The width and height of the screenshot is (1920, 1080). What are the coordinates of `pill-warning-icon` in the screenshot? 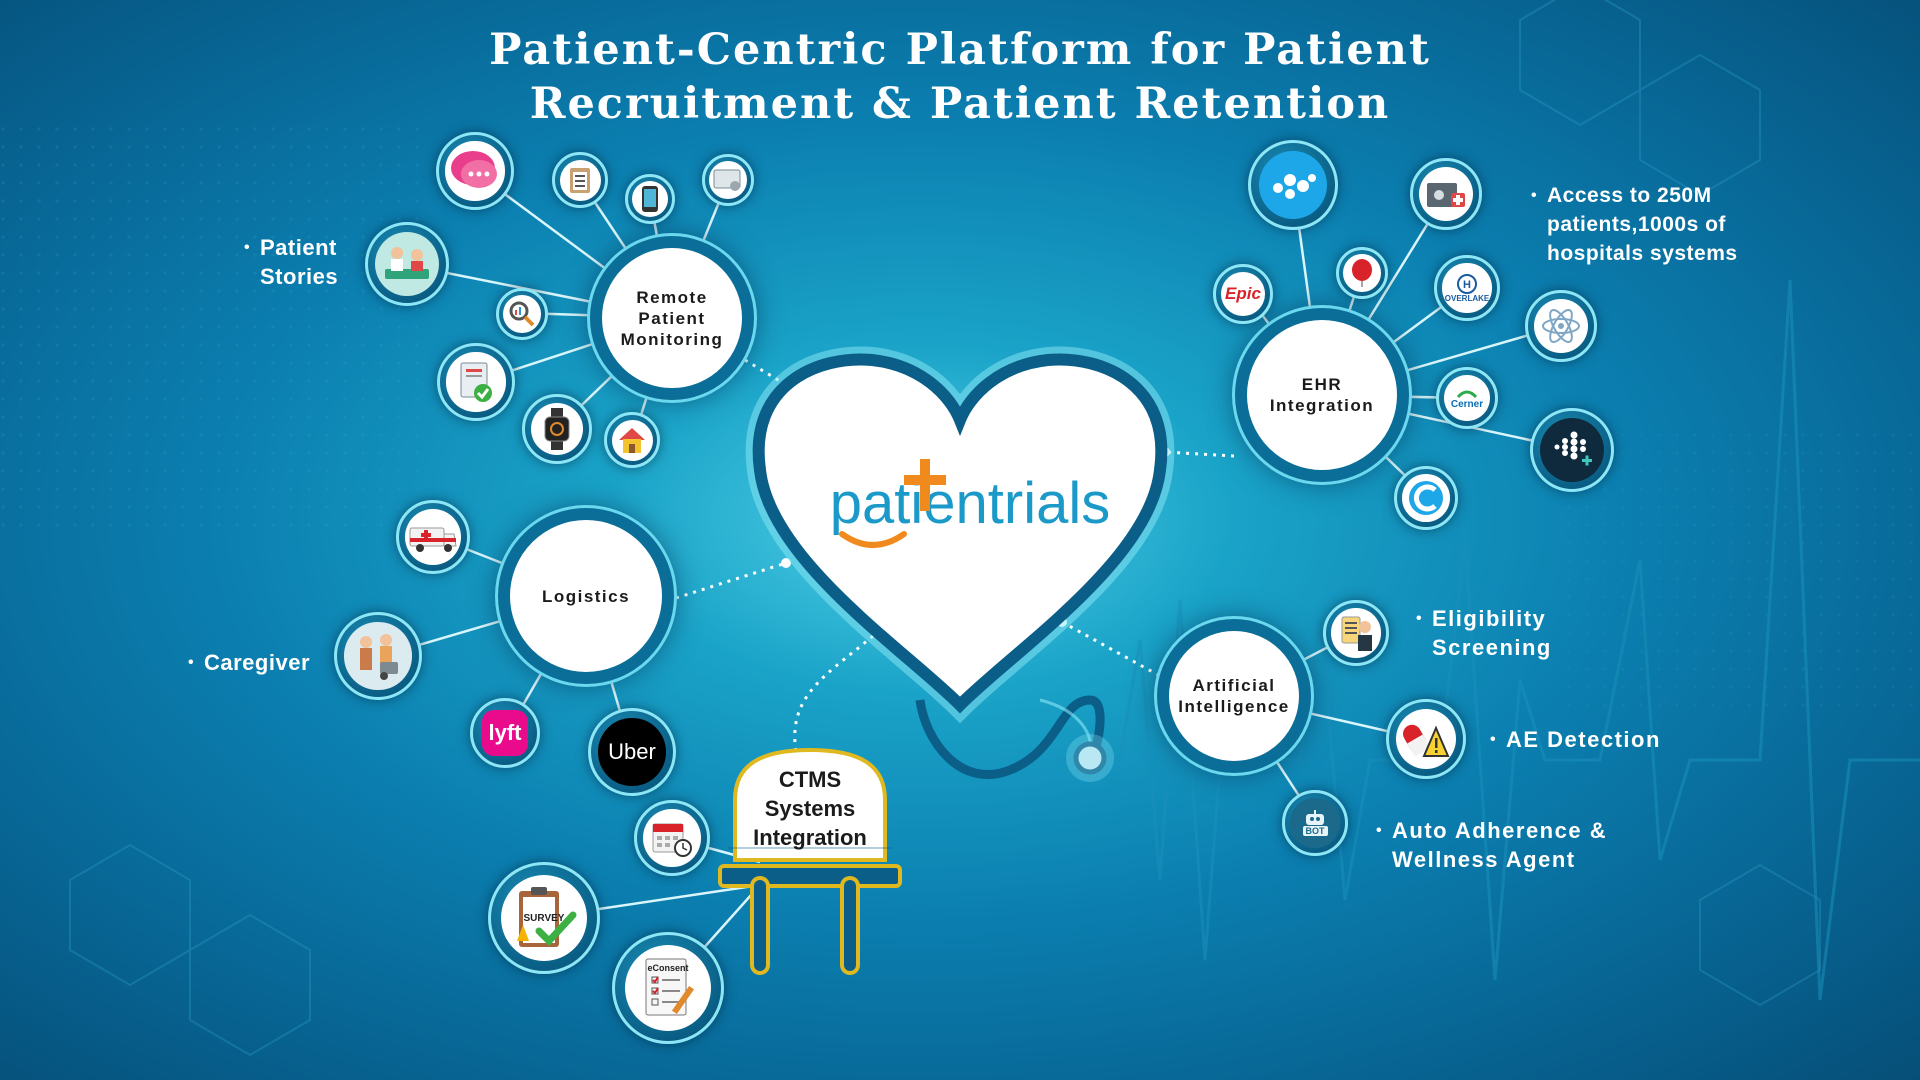 It's located at (1426, 740).